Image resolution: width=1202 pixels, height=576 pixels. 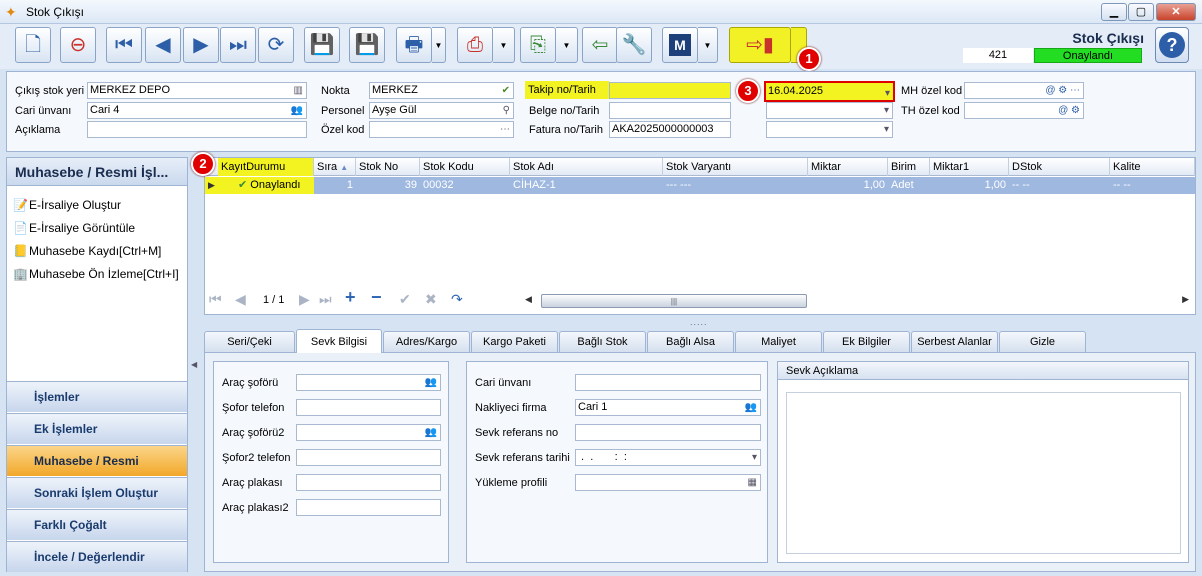 I want to click on col-stok-varyanti: Stok Varyantı, so click(x=735, y=167).